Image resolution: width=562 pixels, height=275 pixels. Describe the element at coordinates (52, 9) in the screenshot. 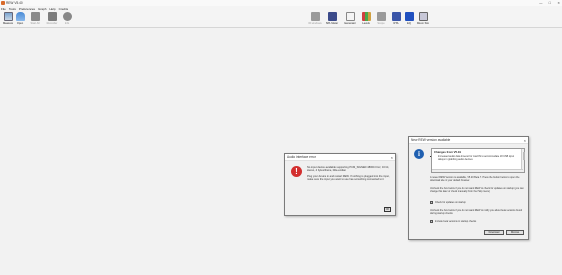

I see `menu-help: Help` at that location.